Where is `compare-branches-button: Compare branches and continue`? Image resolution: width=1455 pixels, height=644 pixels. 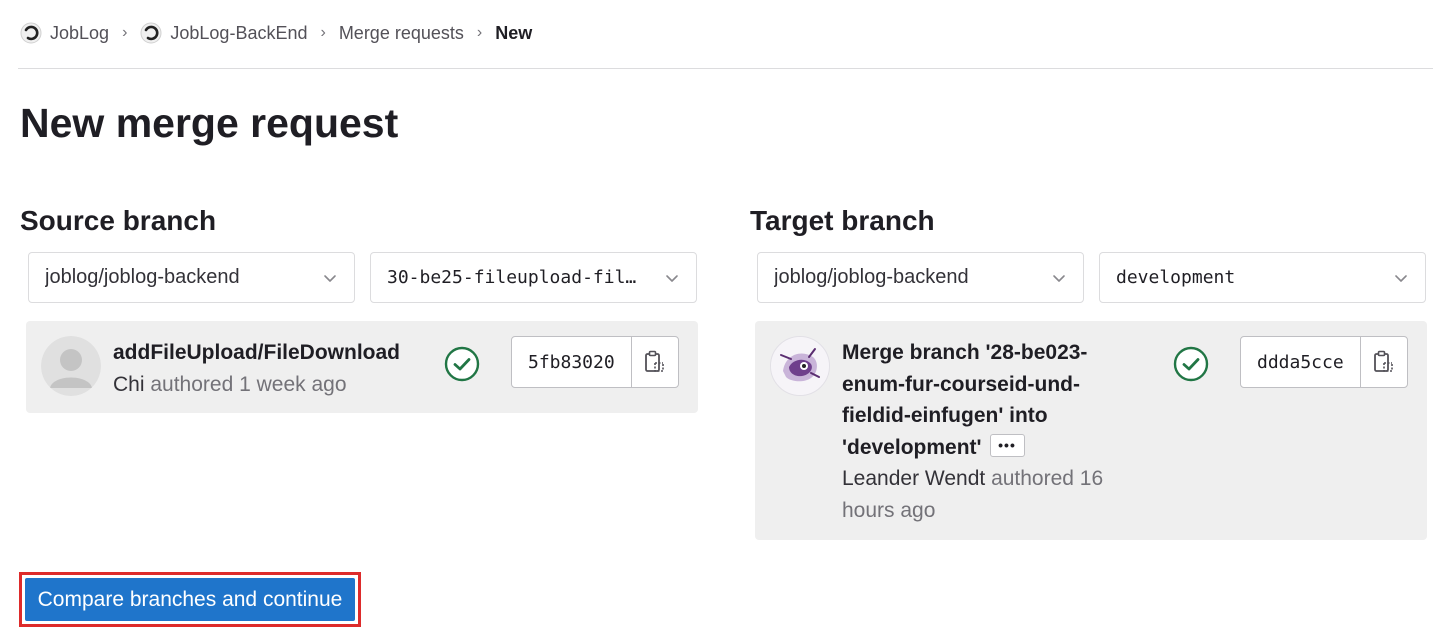 compare-branches-button: Compare branches and continue is located at coordinates (190, 599).